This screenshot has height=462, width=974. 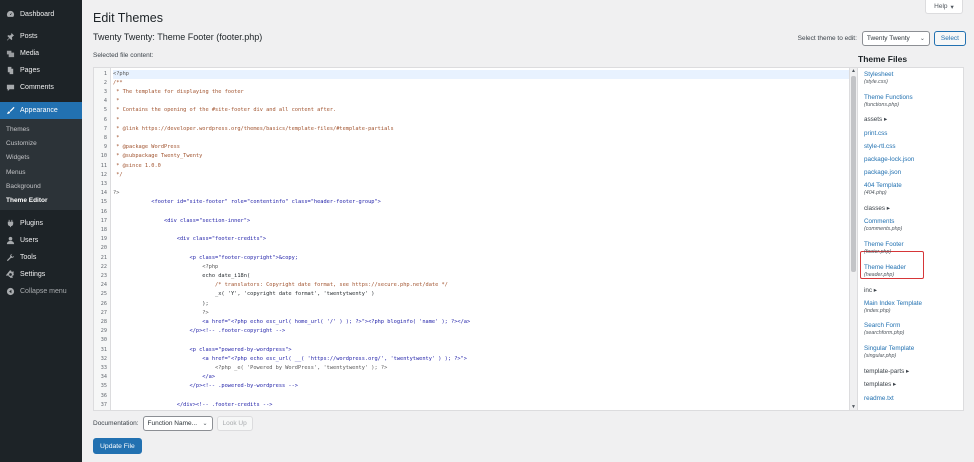 What do you see at coordinates (189, 239) in the screenshot?
I see `code-line: <div class="footer-credits">` at bounding box center [189, 239].